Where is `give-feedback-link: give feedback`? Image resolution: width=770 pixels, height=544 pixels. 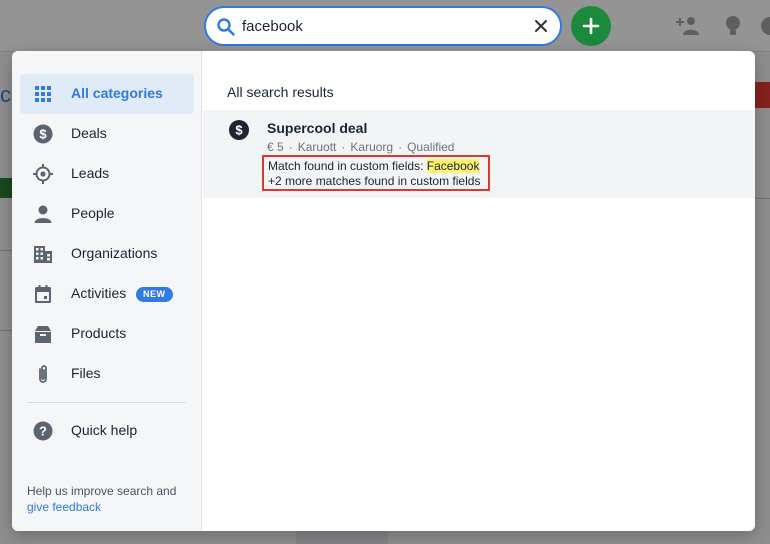
give-feedback-link: give feedback is located at coordinates (64, 507).